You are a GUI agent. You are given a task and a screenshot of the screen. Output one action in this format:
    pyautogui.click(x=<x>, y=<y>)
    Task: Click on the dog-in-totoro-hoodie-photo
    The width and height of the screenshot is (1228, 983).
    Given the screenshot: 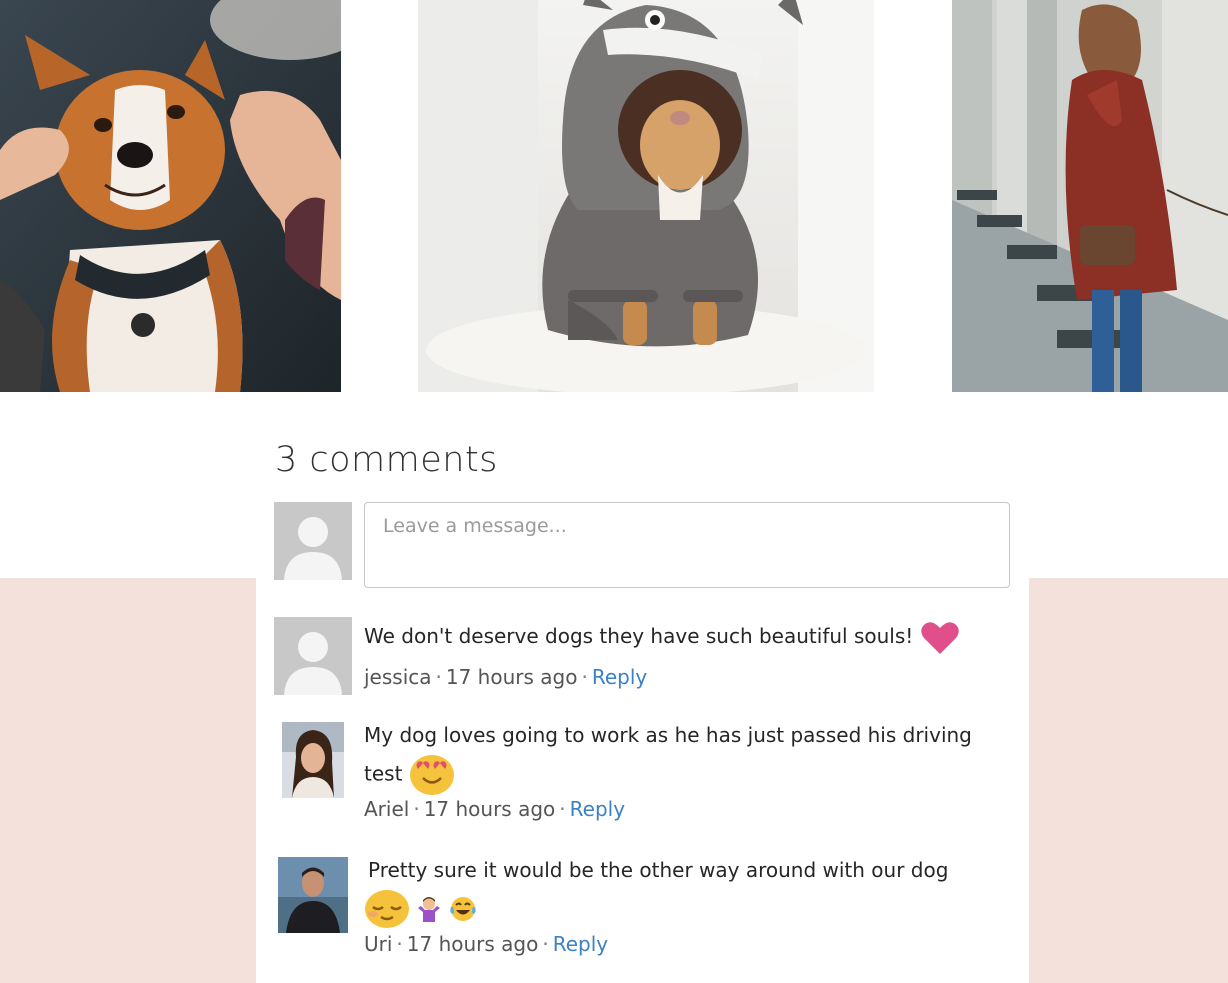 What is the action you would take?
    pyautogui.click(x=646, y=196)
    